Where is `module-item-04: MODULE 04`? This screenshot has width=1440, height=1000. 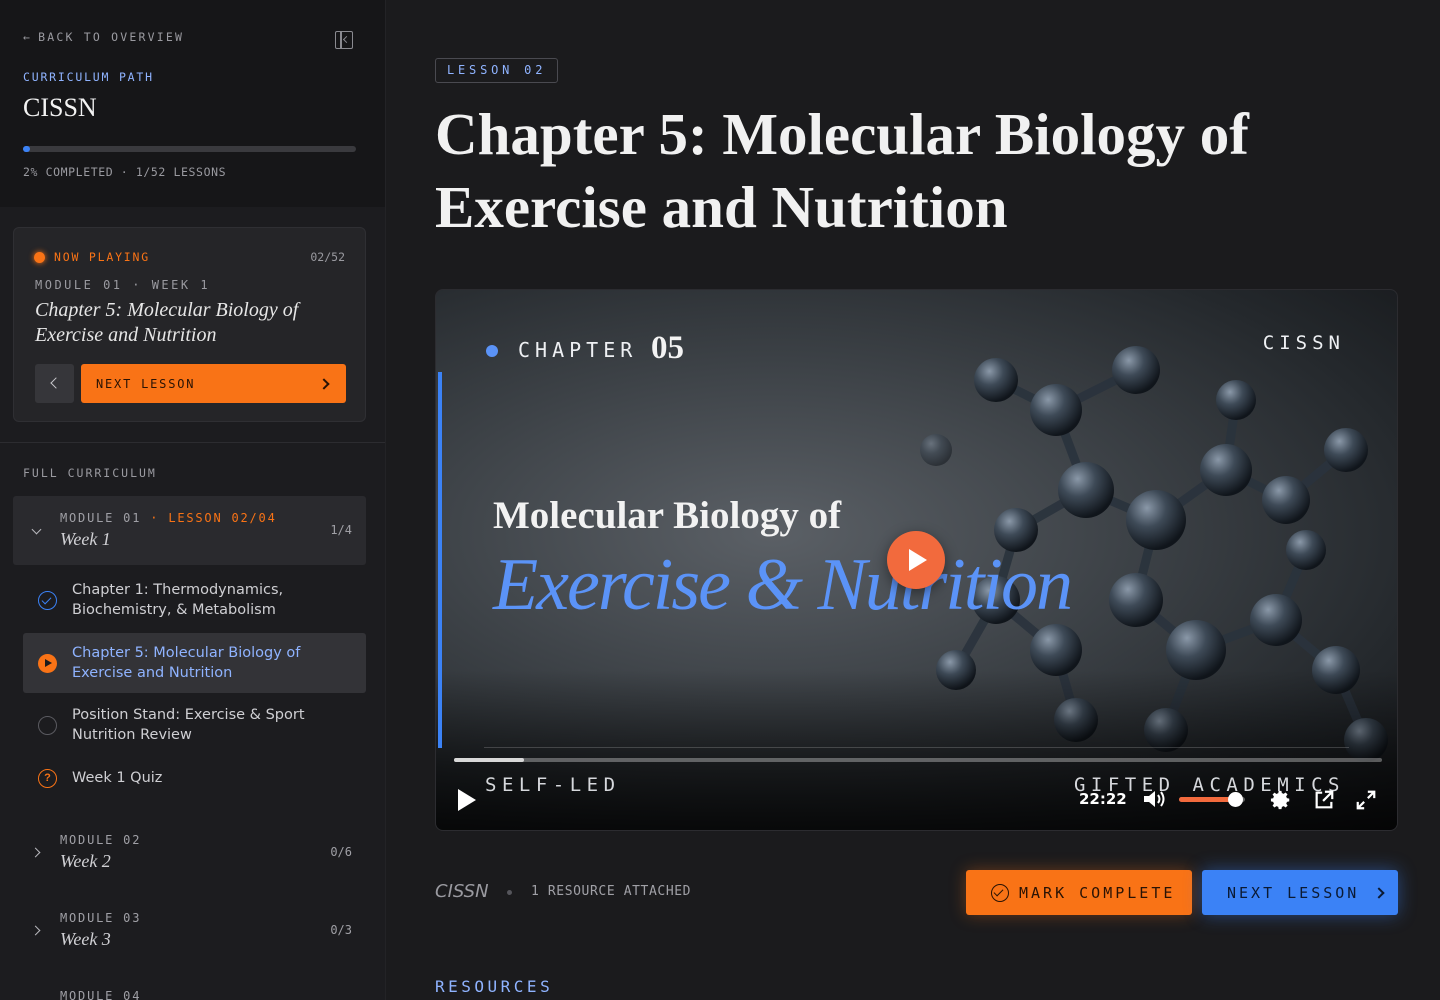
module-item-04: MODULE 04 is located at coordinates (189, 987).